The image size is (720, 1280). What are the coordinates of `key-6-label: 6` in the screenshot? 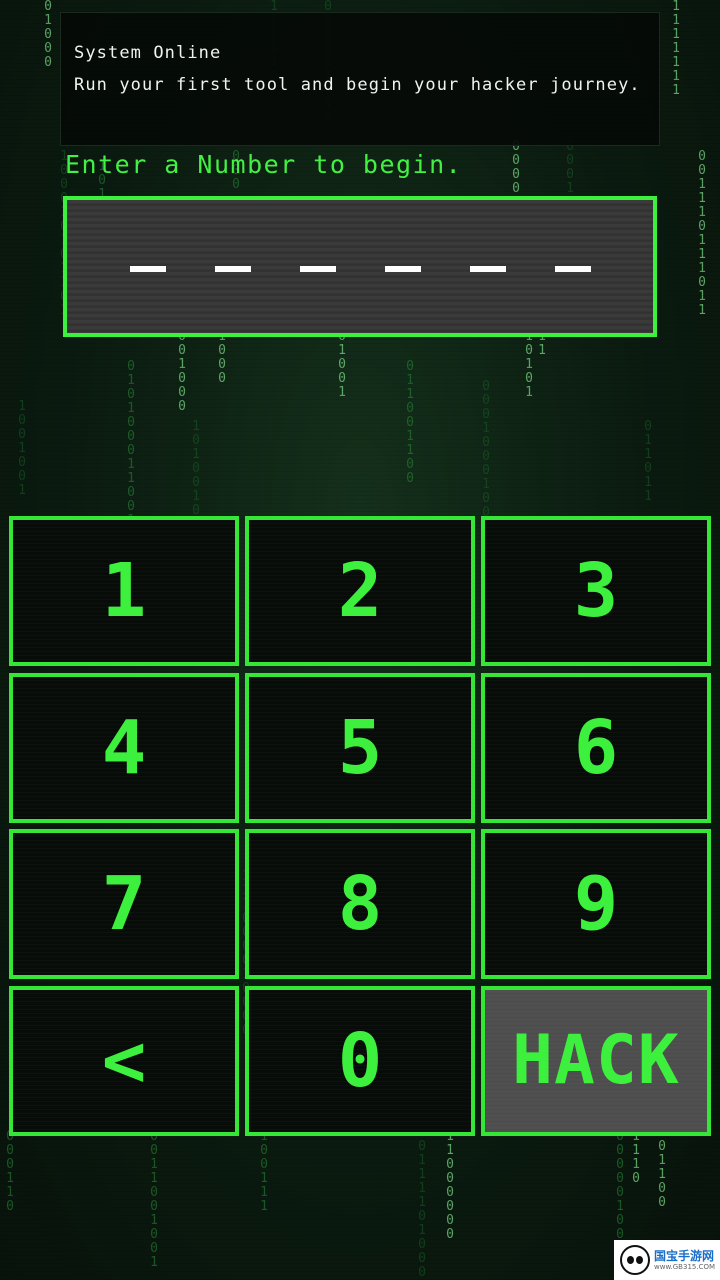 It's located at (596, 748).